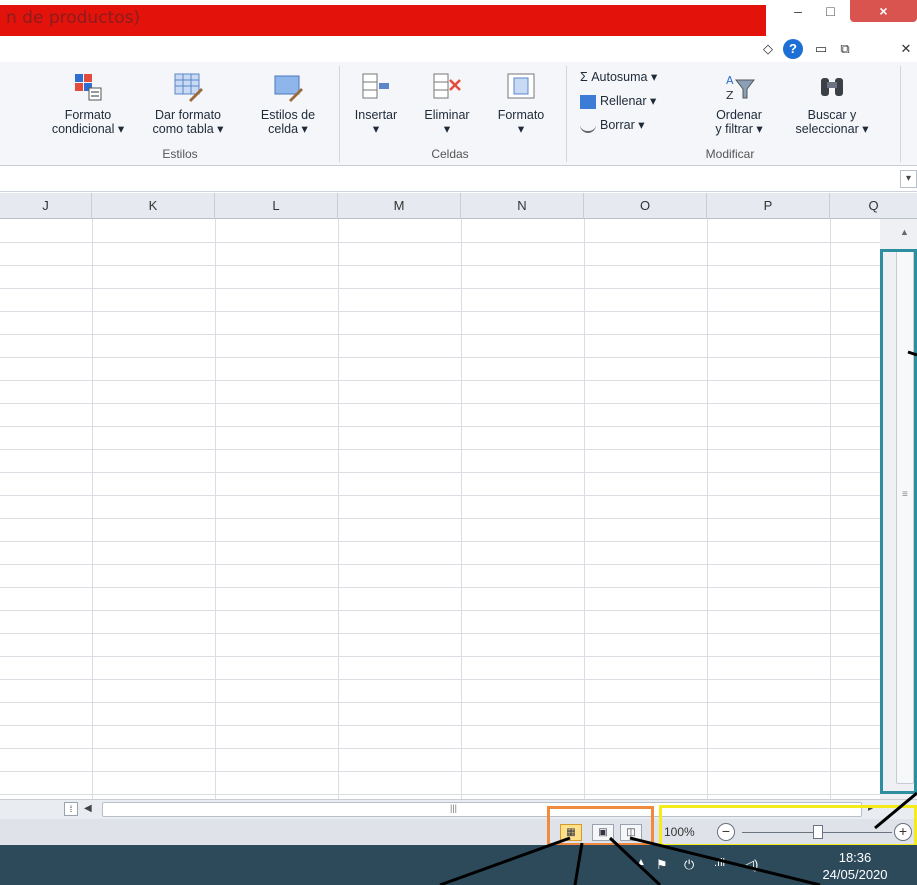  I want to click on estilos-group-label: Estilos, so click(180, 154).